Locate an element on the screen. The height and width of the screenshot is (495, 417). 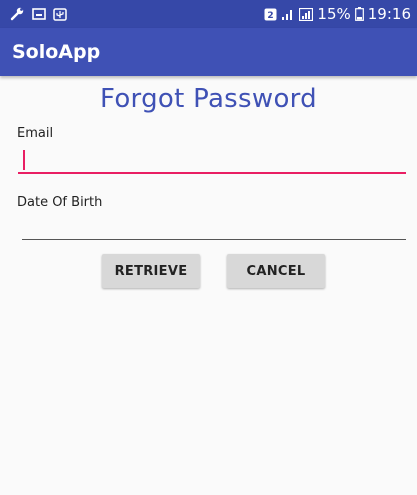
text-cursor is located at coordinates (24, 160).